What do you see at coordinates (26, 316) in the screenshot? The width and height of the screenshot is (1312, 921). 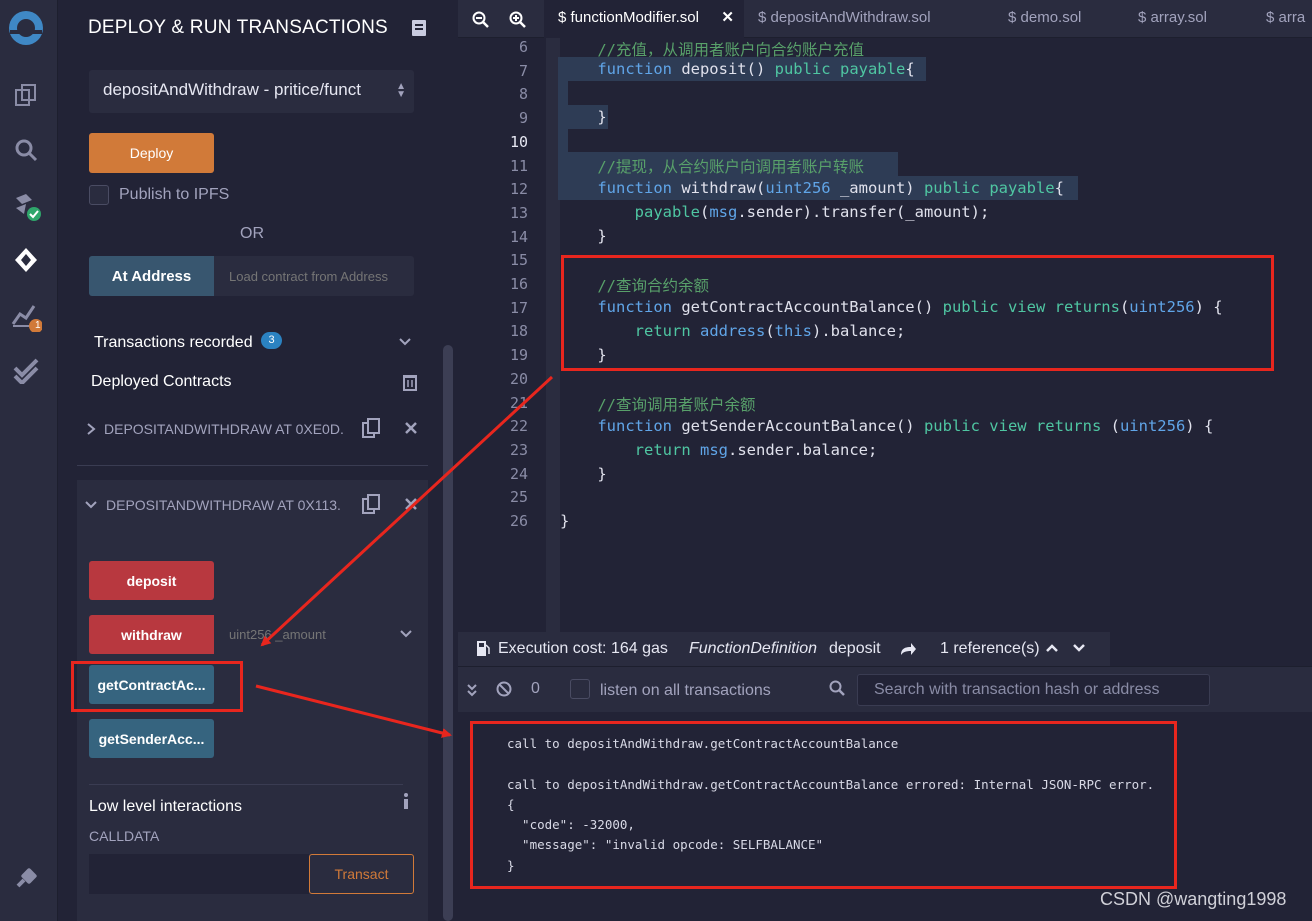 I see `analytics-icon: 1` at bounding box center [26, 316].